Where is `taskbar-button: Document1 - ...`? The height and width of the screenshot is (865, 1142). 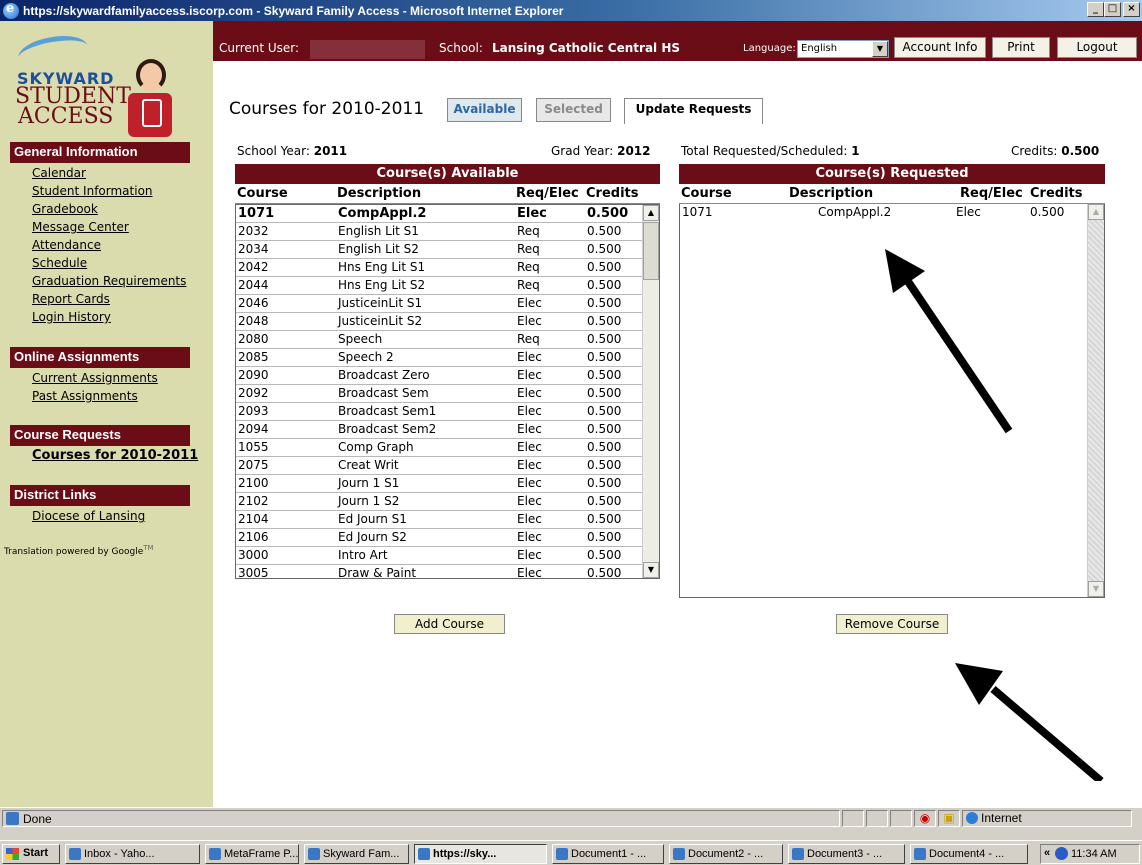
taskbar-button: Document1 - ... is located at coordinates (608, 854).